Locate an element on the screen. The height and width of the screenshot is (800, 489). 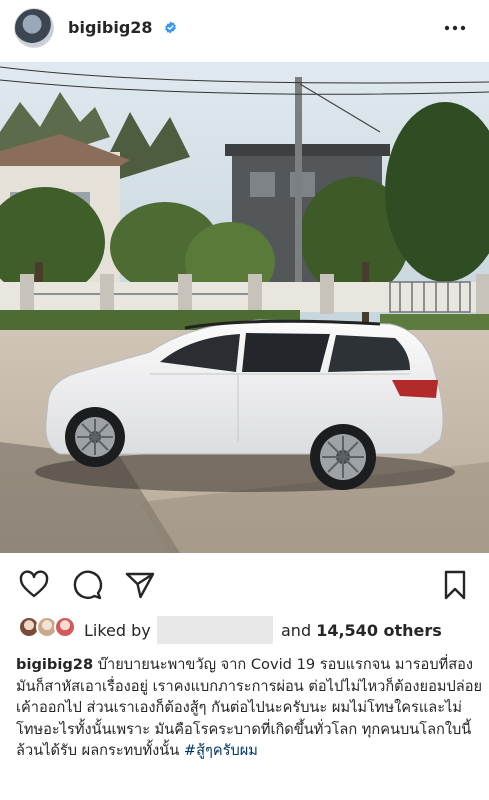
caption-username: bigibig28 is located at coordinates (54, 664).